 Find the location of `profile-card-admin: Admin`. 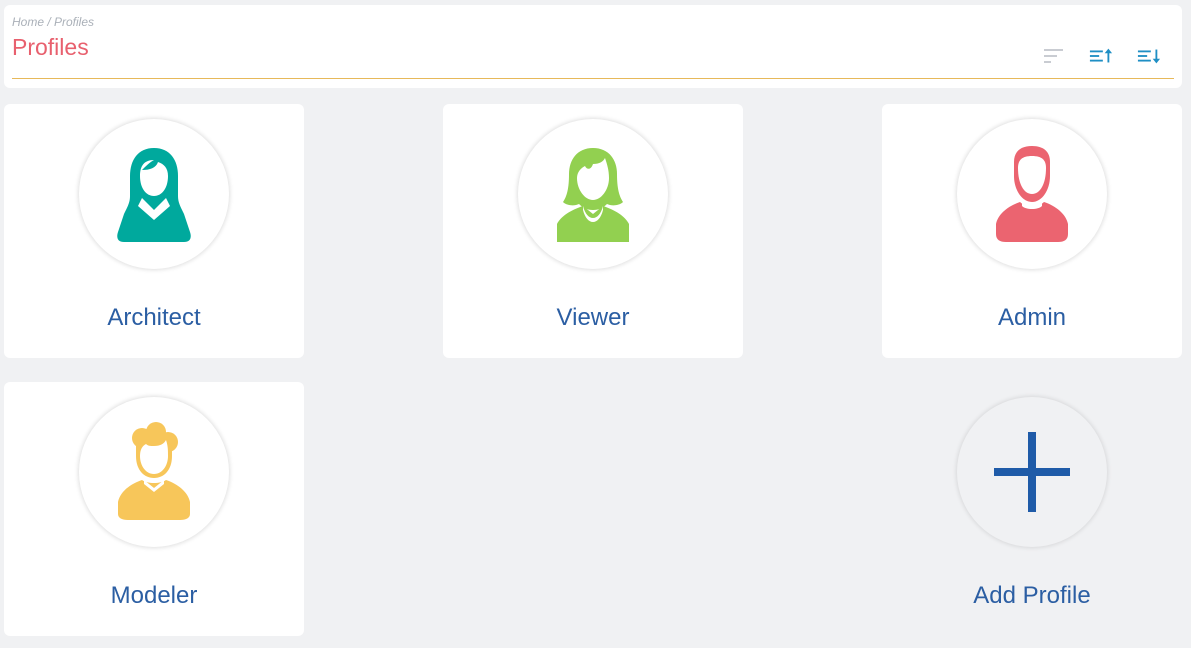

profile-card-admin: Admin is located at coordinates (1032, 231).